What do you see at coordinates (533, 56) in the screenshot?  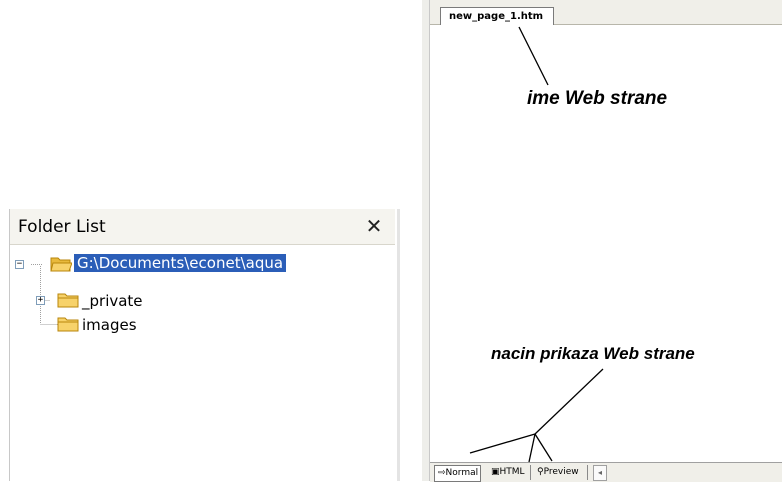 I see `page-name-callout-line` at bounding box center [533, 56].